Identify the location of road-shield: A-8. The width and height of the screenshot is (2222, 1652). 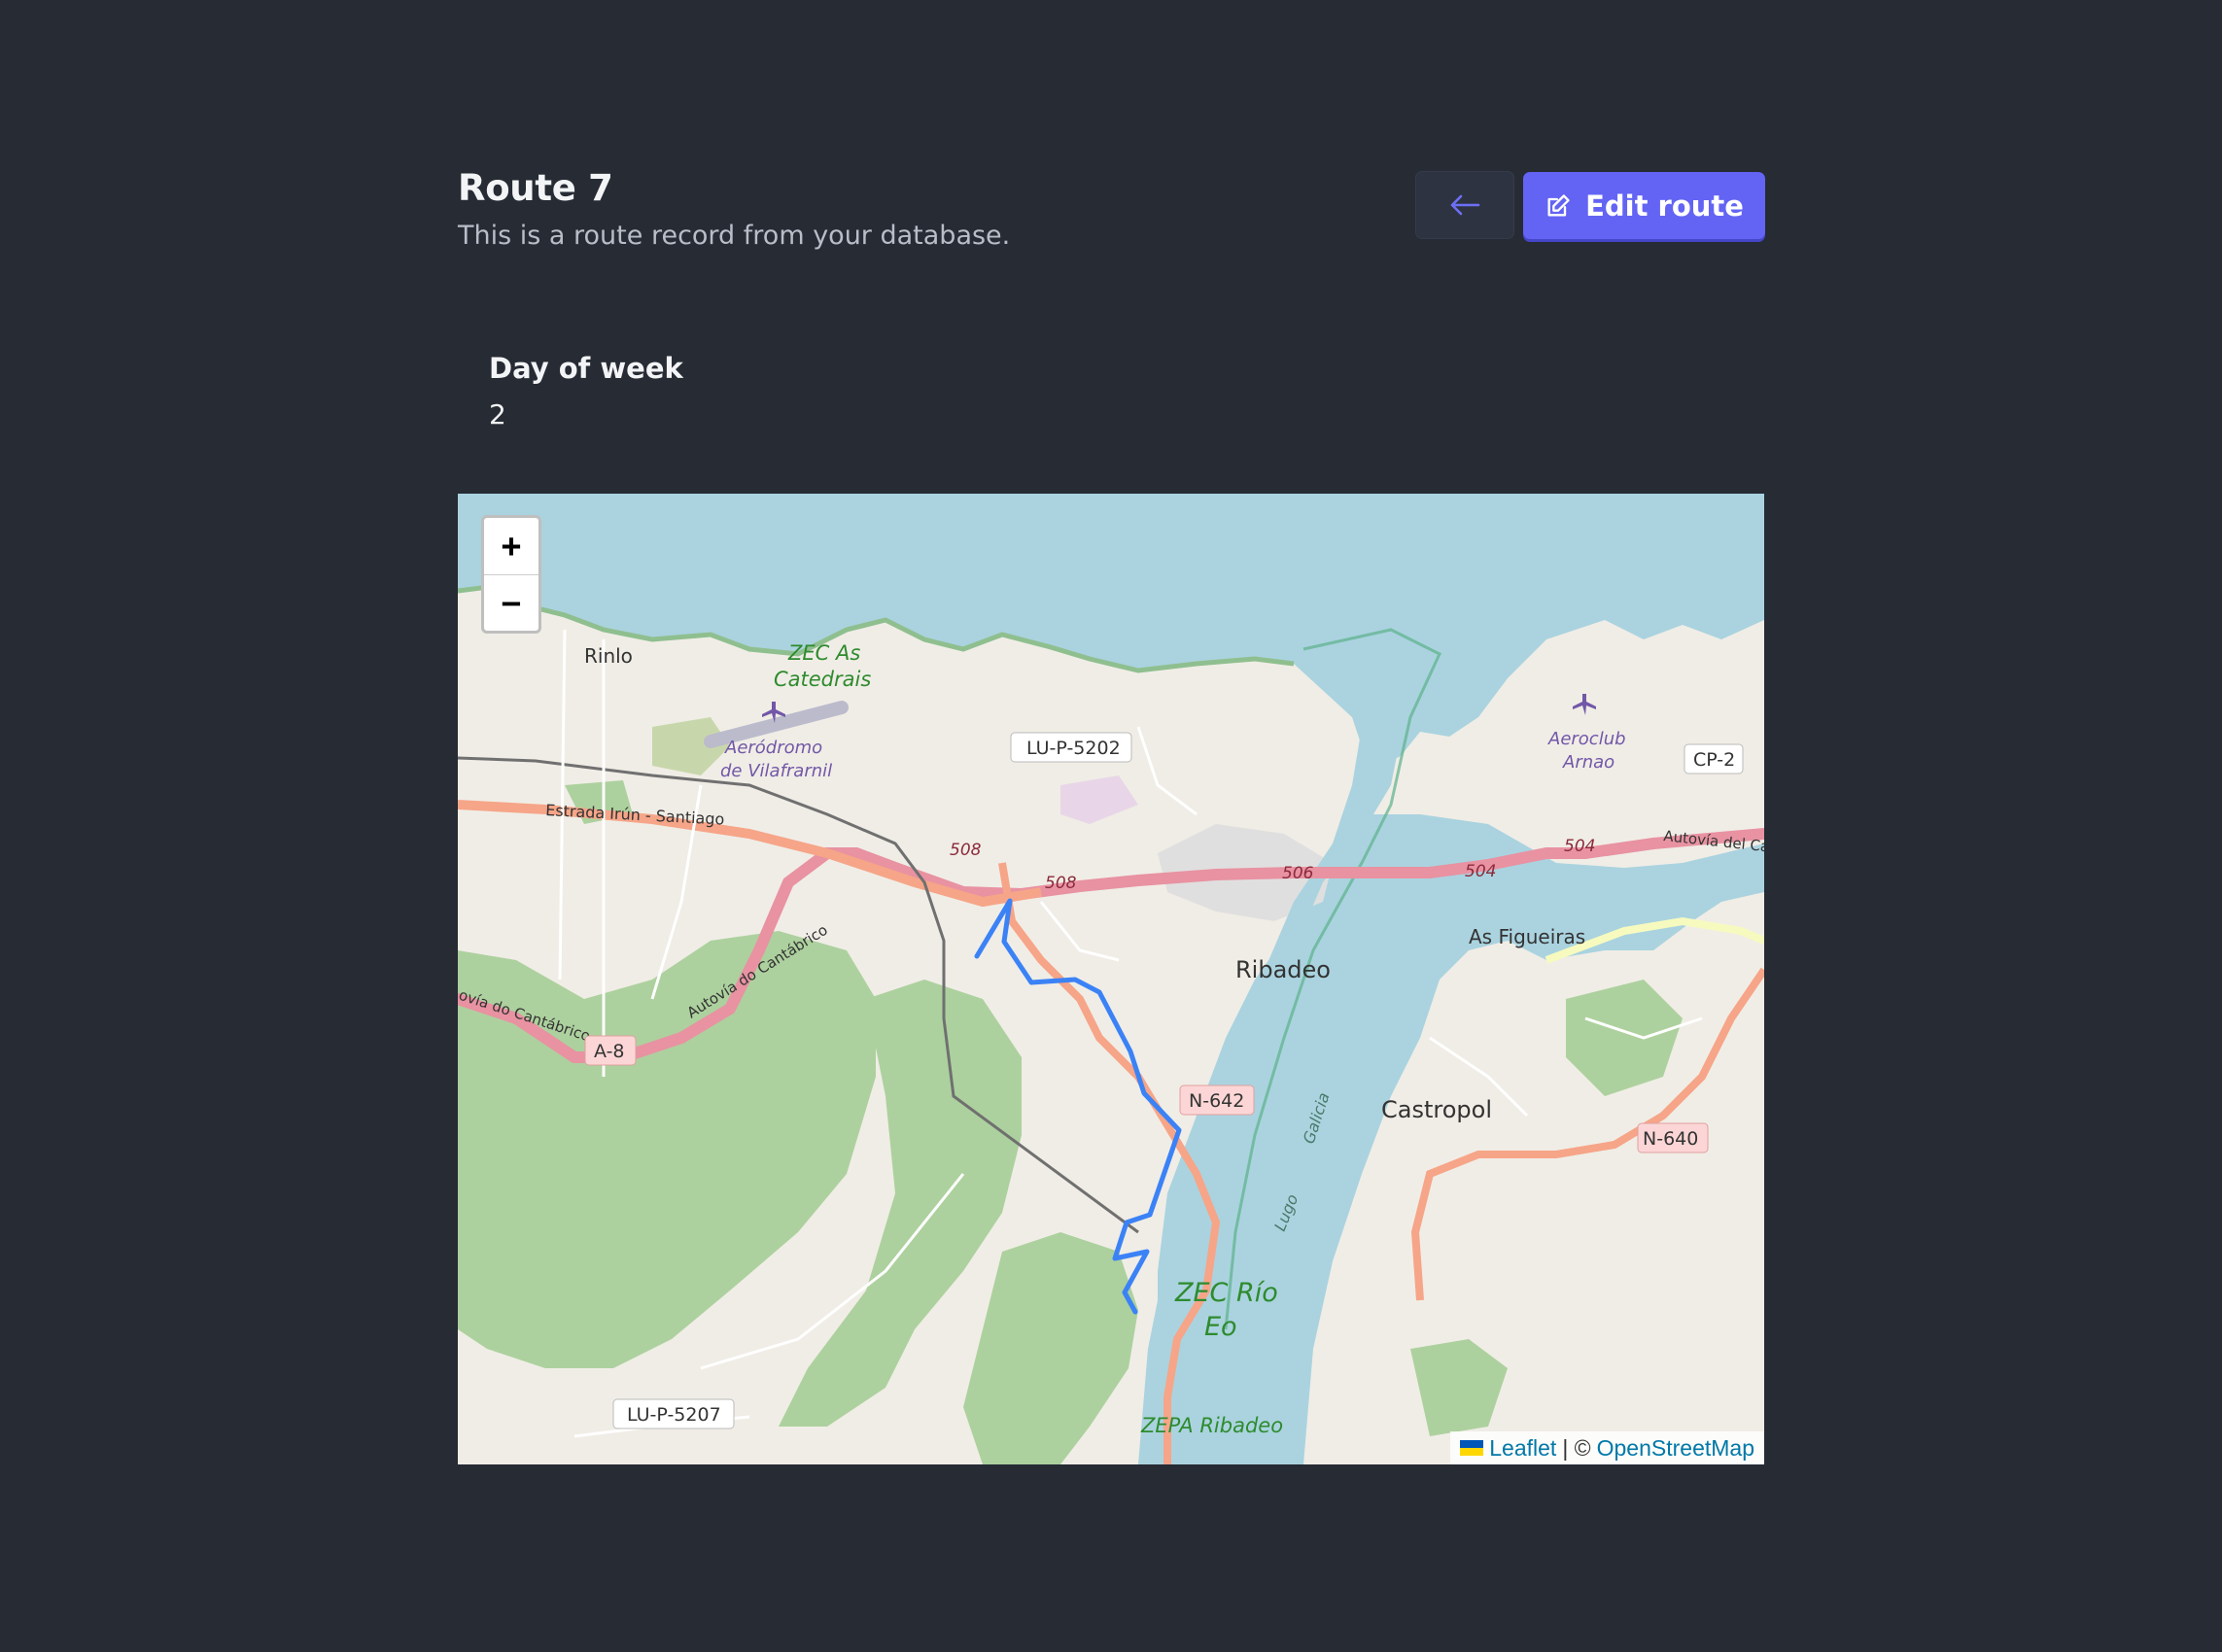
(610, 1051).